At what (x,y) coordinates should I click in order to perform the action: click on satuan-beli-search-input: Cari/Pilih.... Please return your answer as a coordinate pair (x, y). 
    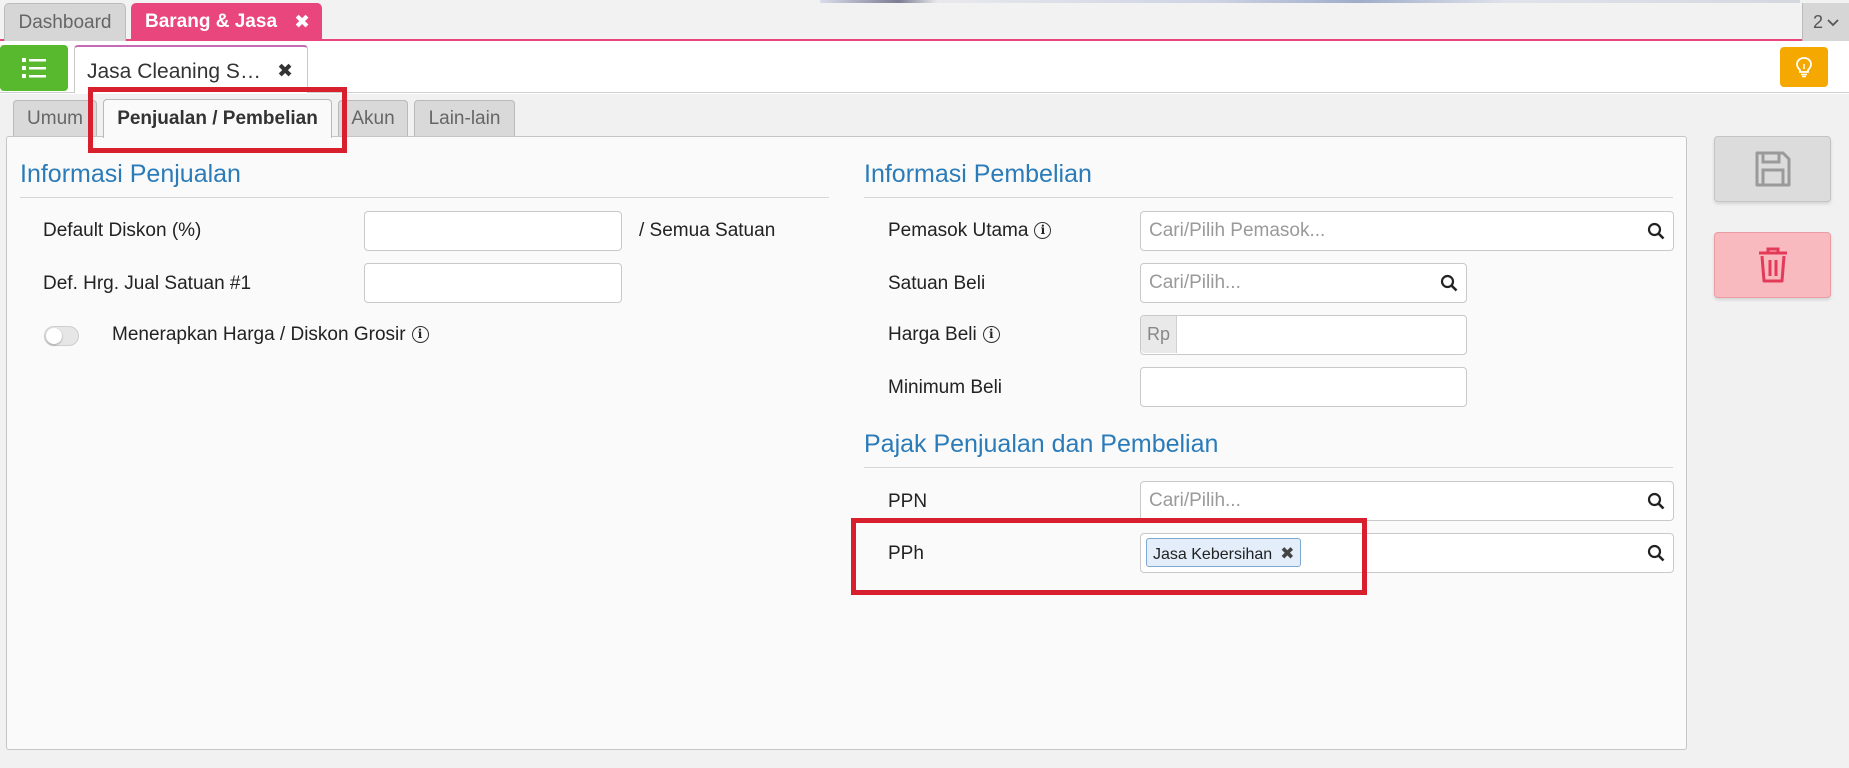
    Looking at the image, I should click on (1303, 283).